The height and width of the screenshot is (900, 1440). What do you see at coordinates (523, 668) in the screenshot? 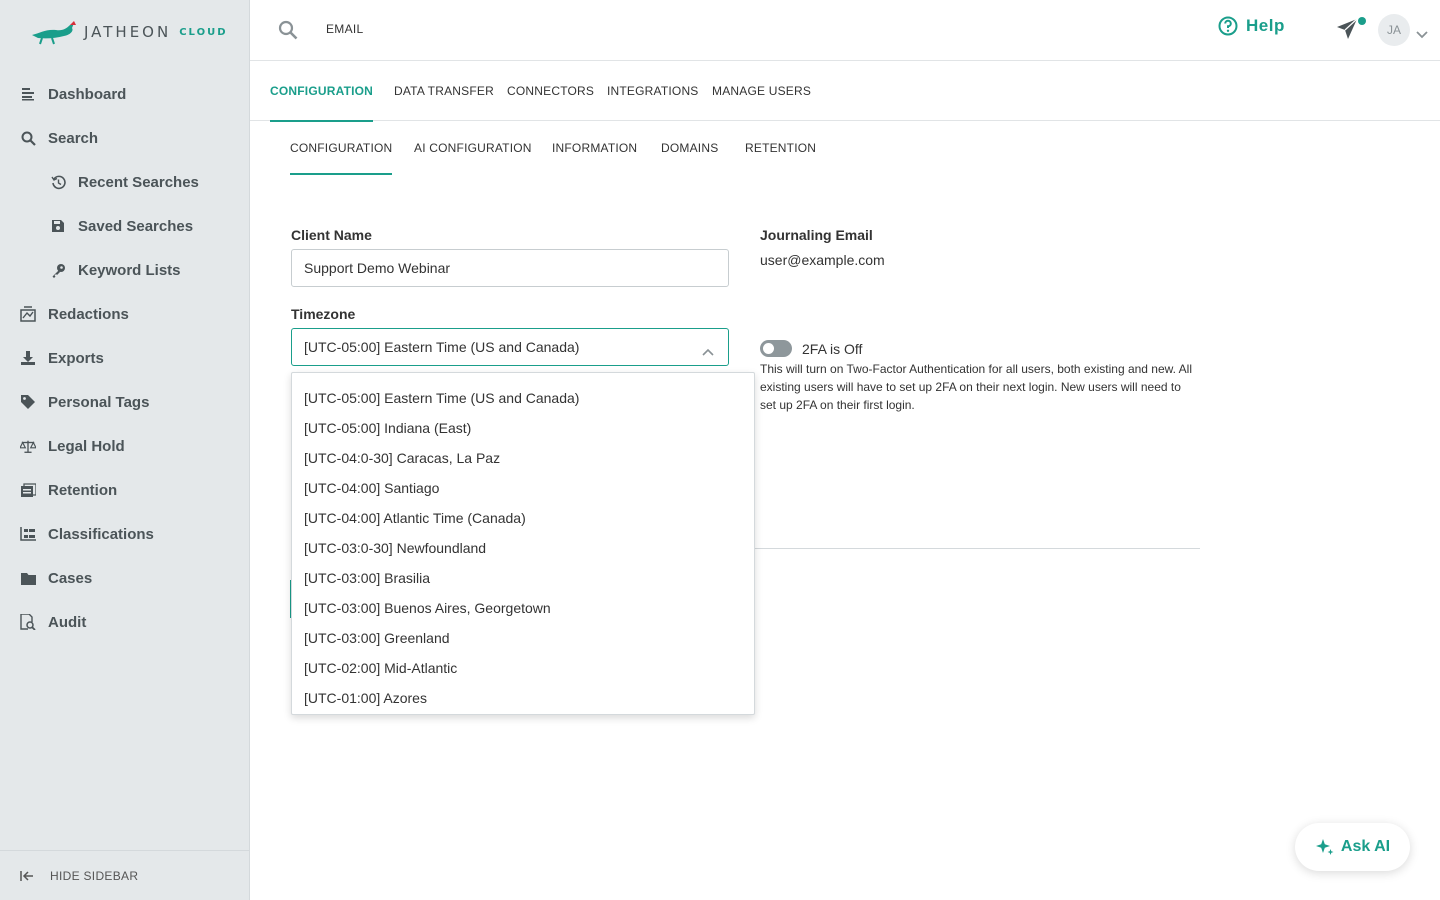
I see `timezone-option: [UTC-02:00] Mid-Atlantic` at bounding box center [523, 668].